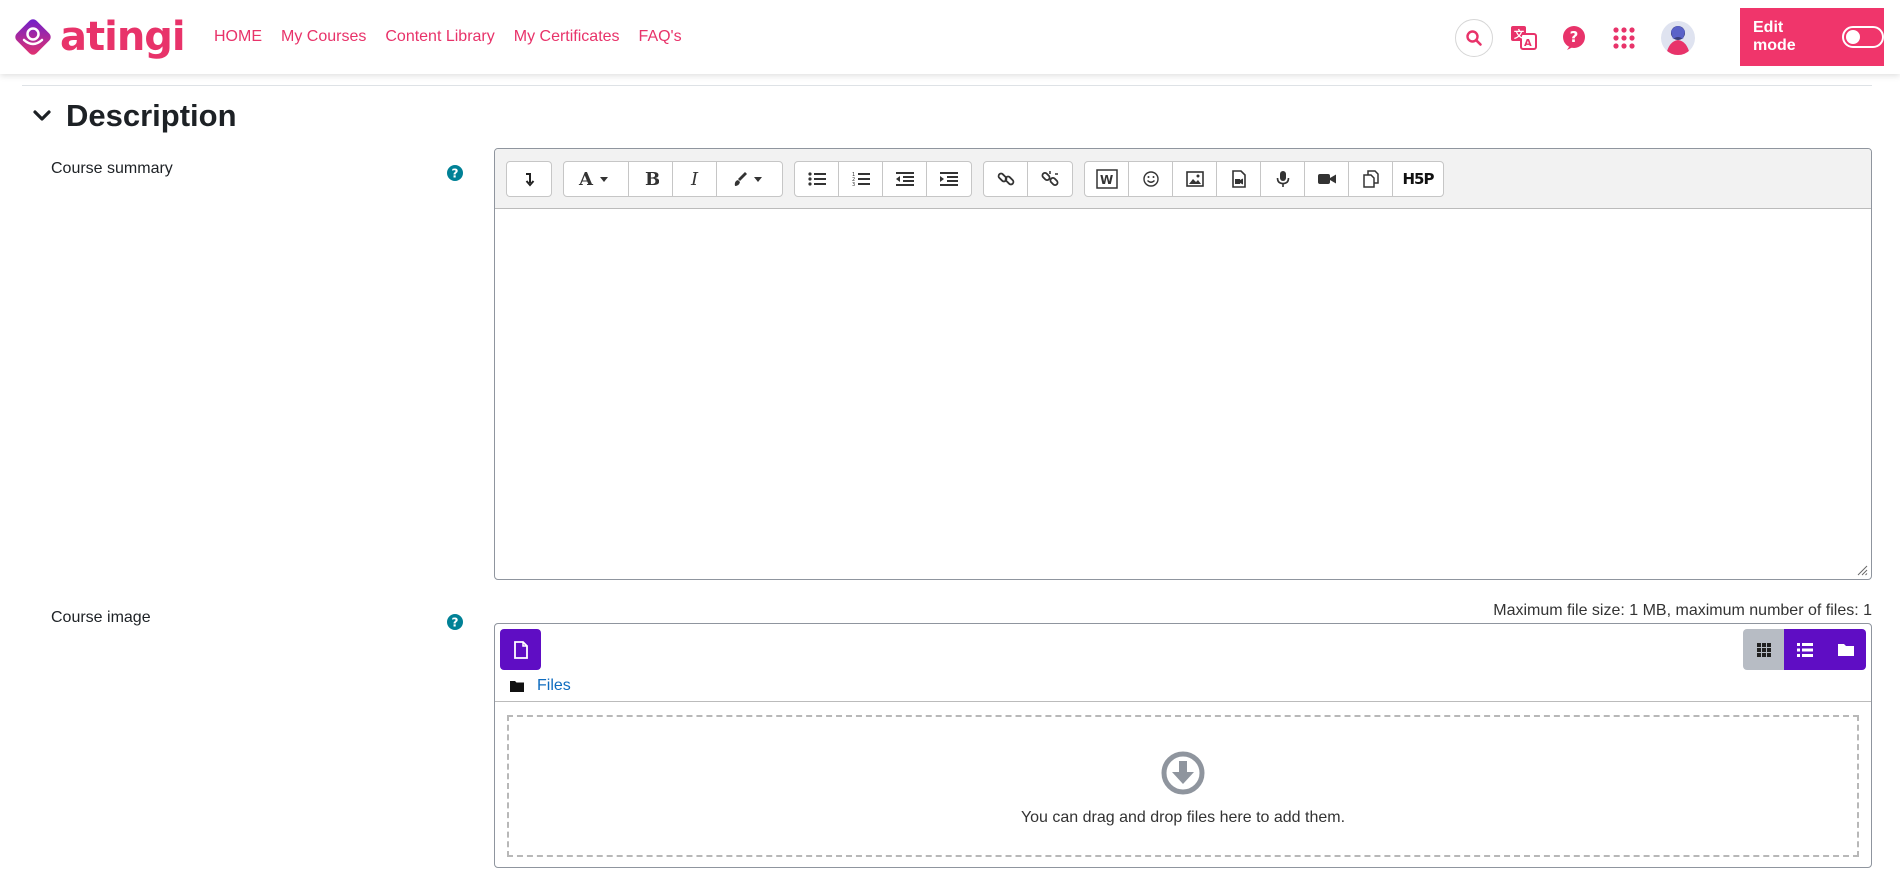 The width and height of the screenshot is (1900, 872). I want to click on toolbar-group-style: A B I, so click(673, 178).